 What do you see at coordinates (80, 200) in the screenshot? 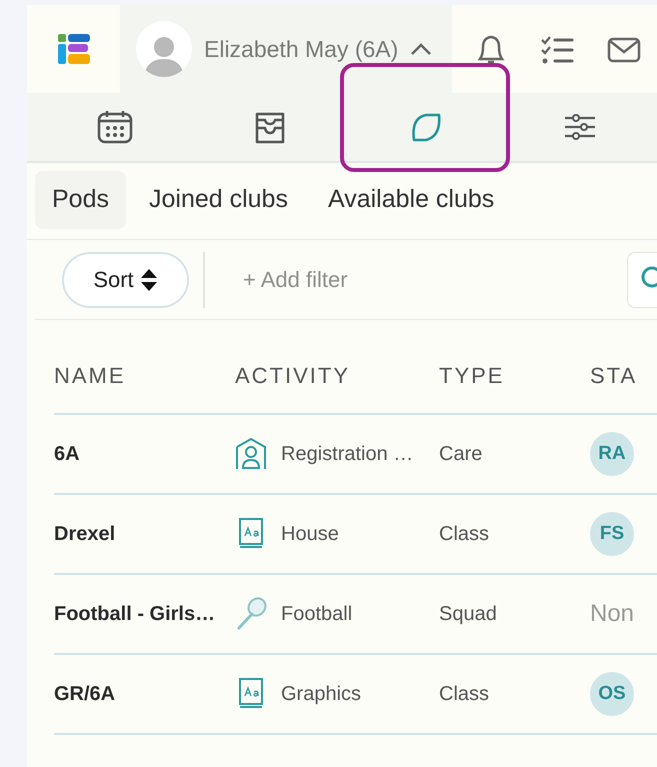
I see `tab: Pods` at bounding box center [80, 200].